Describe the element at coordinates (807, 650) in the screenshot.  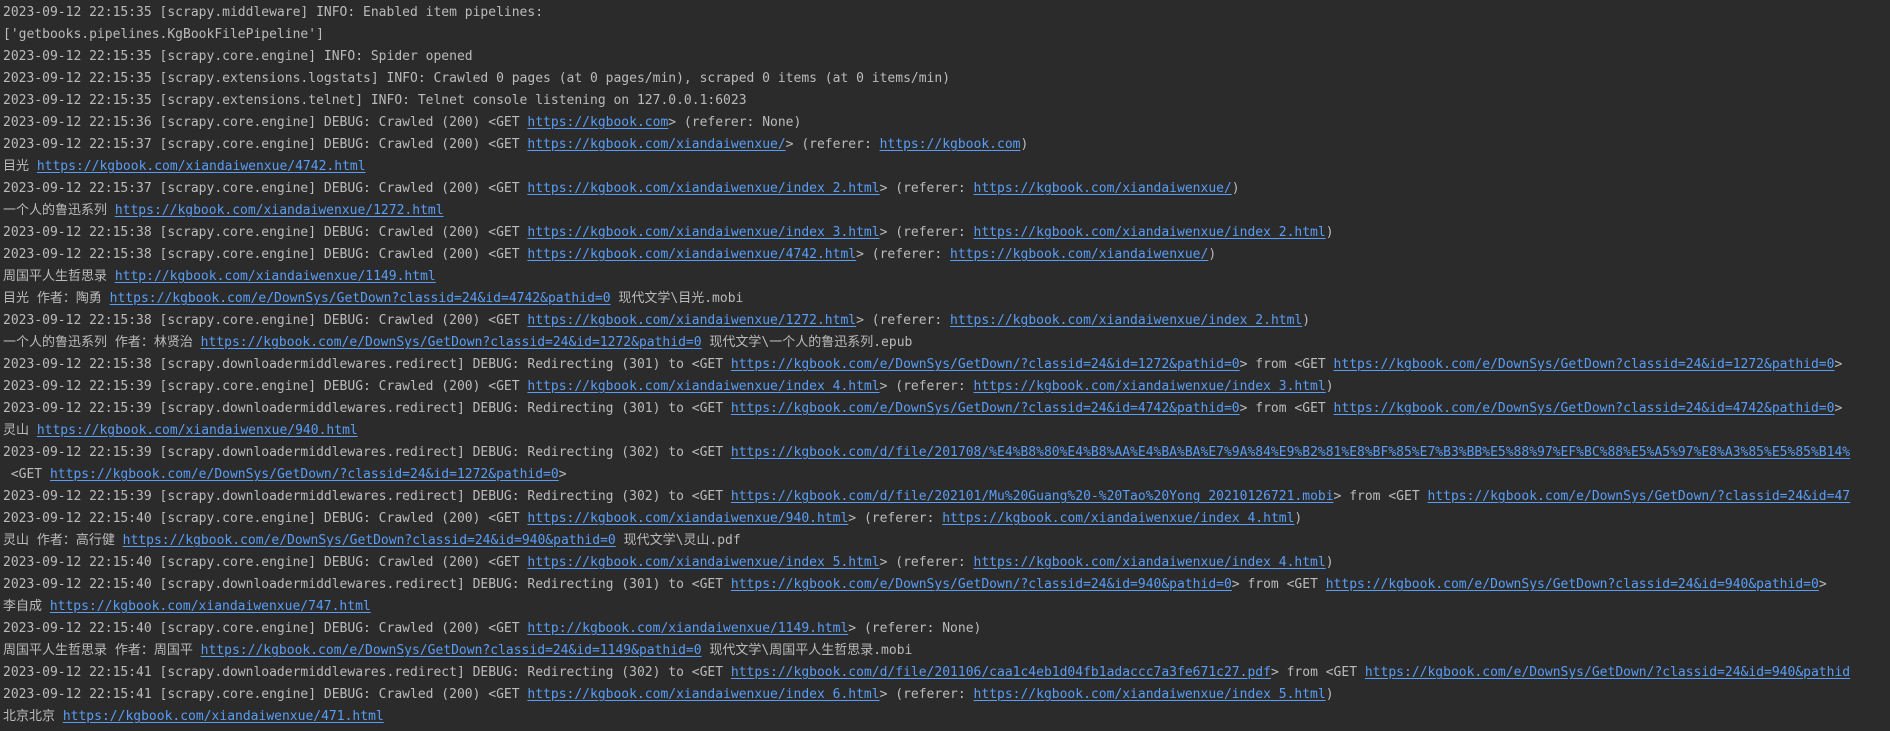
I see `log-text: 现代文学\周国平人生哲思录.mobi` at that location.